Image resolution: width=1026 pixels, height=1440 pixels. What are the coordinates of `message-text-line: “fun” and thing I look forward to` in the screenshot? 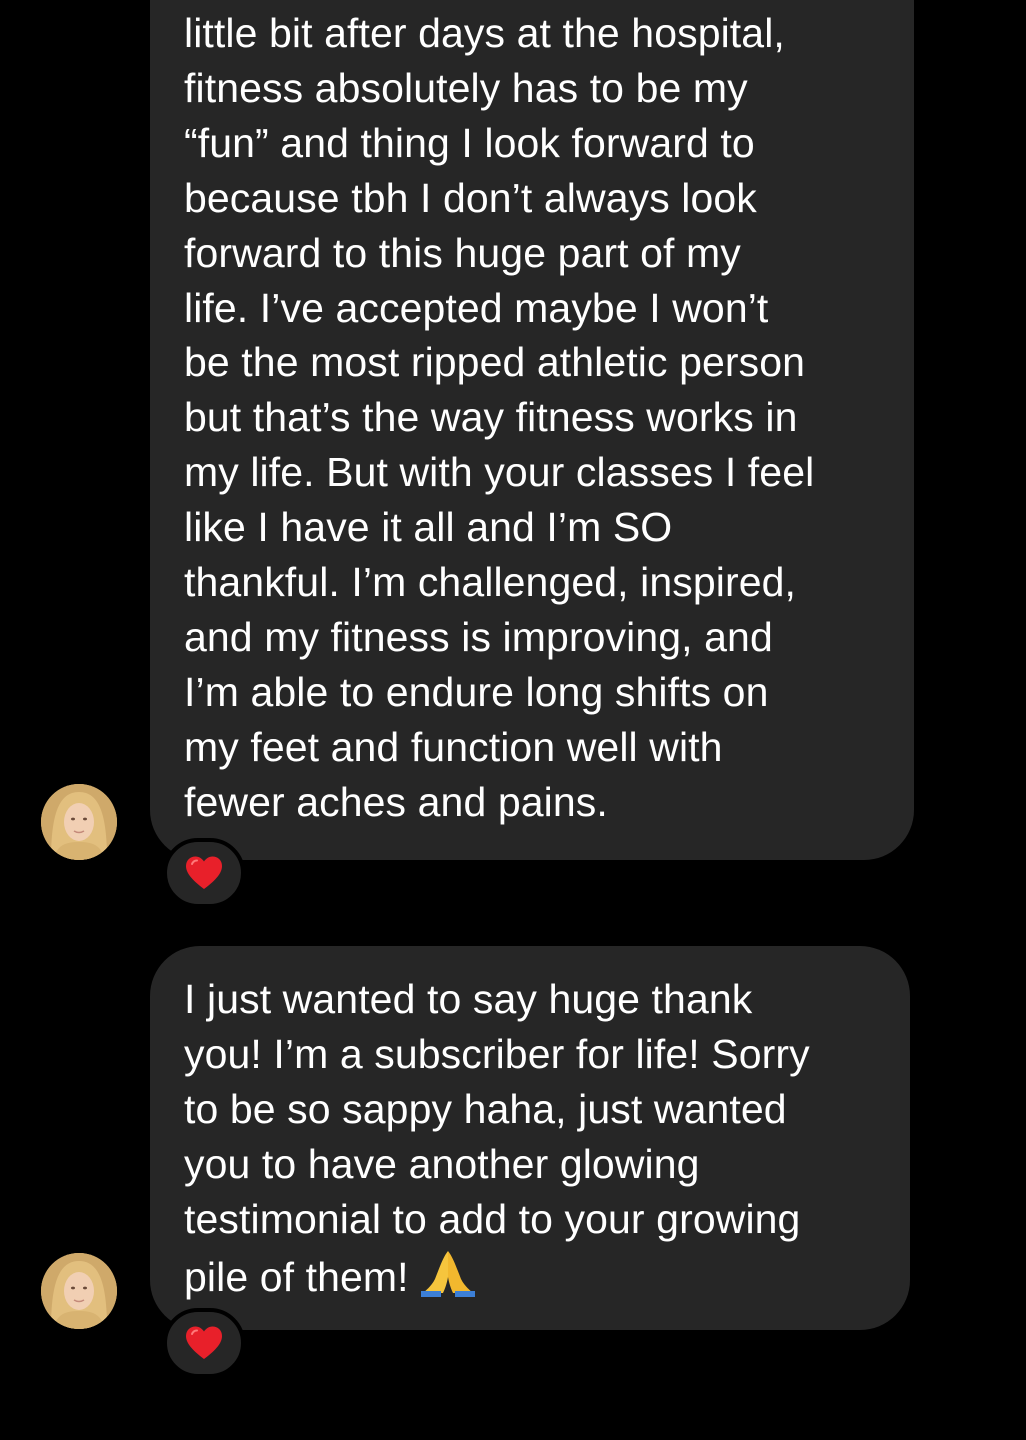 It's located at (469, 142).